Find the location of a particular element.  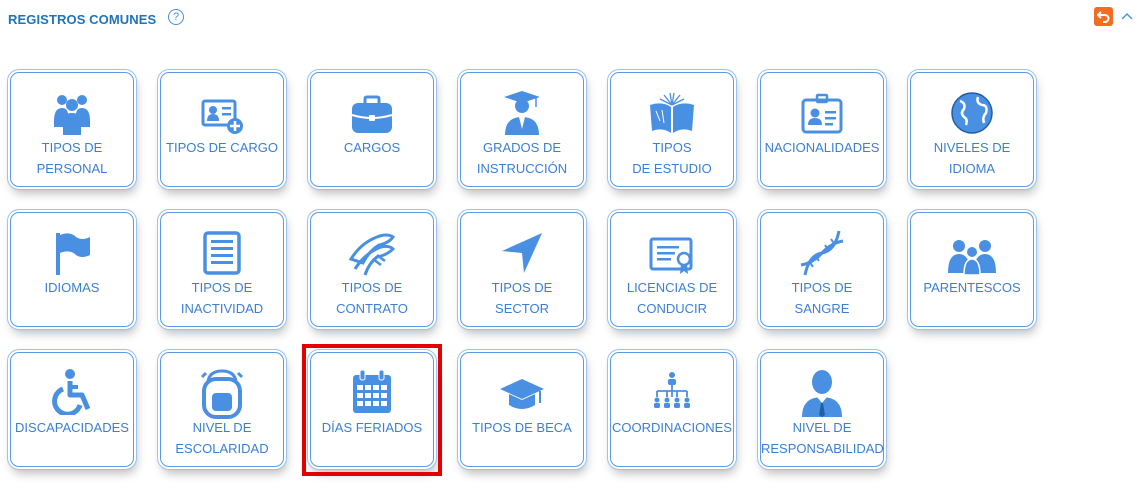

tile-label-line: TIPOS DE CARGO is located at coordinates (222, 147).